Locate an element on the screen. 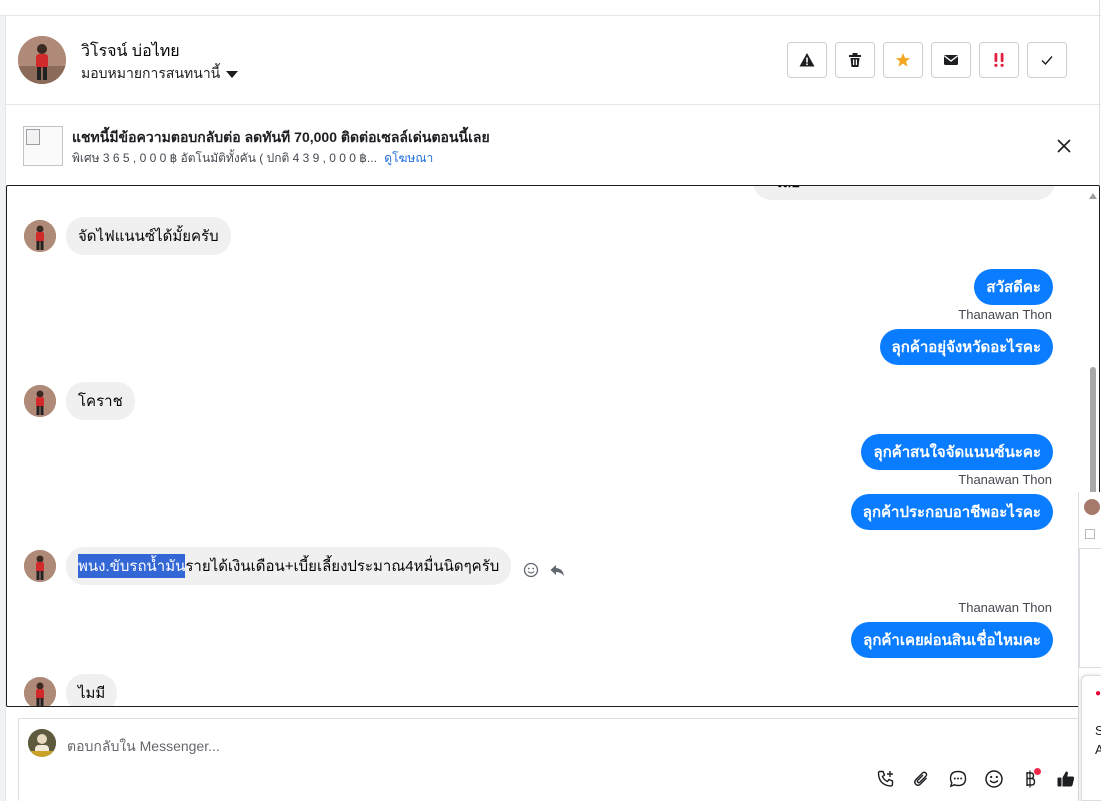 Image resolution: width=1101 pixels, height=801 pixels. side-box is located at coordinates (1090, 608).